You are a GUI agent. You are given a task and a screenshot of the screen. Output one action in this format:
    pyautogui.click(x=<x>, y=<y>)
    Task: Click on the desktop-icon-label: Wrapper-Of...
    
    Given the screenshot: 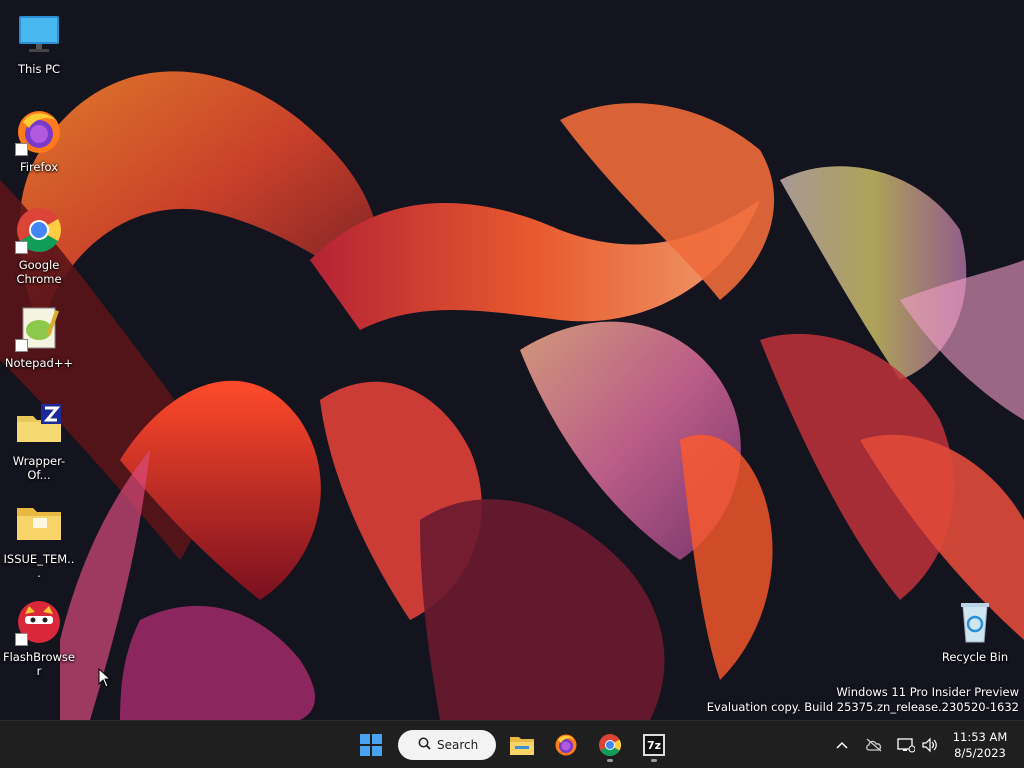 What is the action you would take?
    pyautogui.click(x=39, y=468)
    